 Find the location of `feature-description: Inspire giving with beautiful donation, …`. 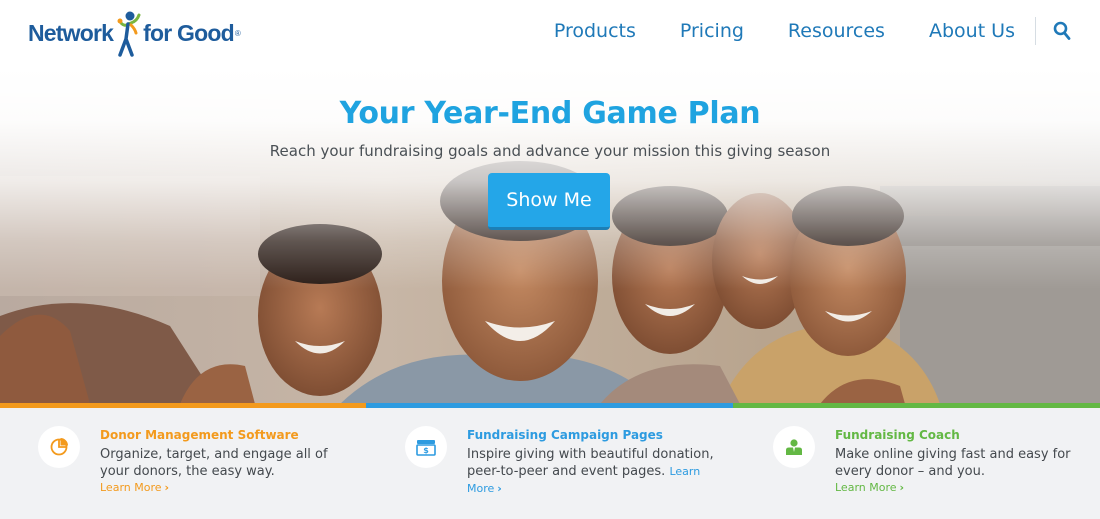

feature-description: Inspire giving with beautiful donation, … is located at coordinates (590, 471).